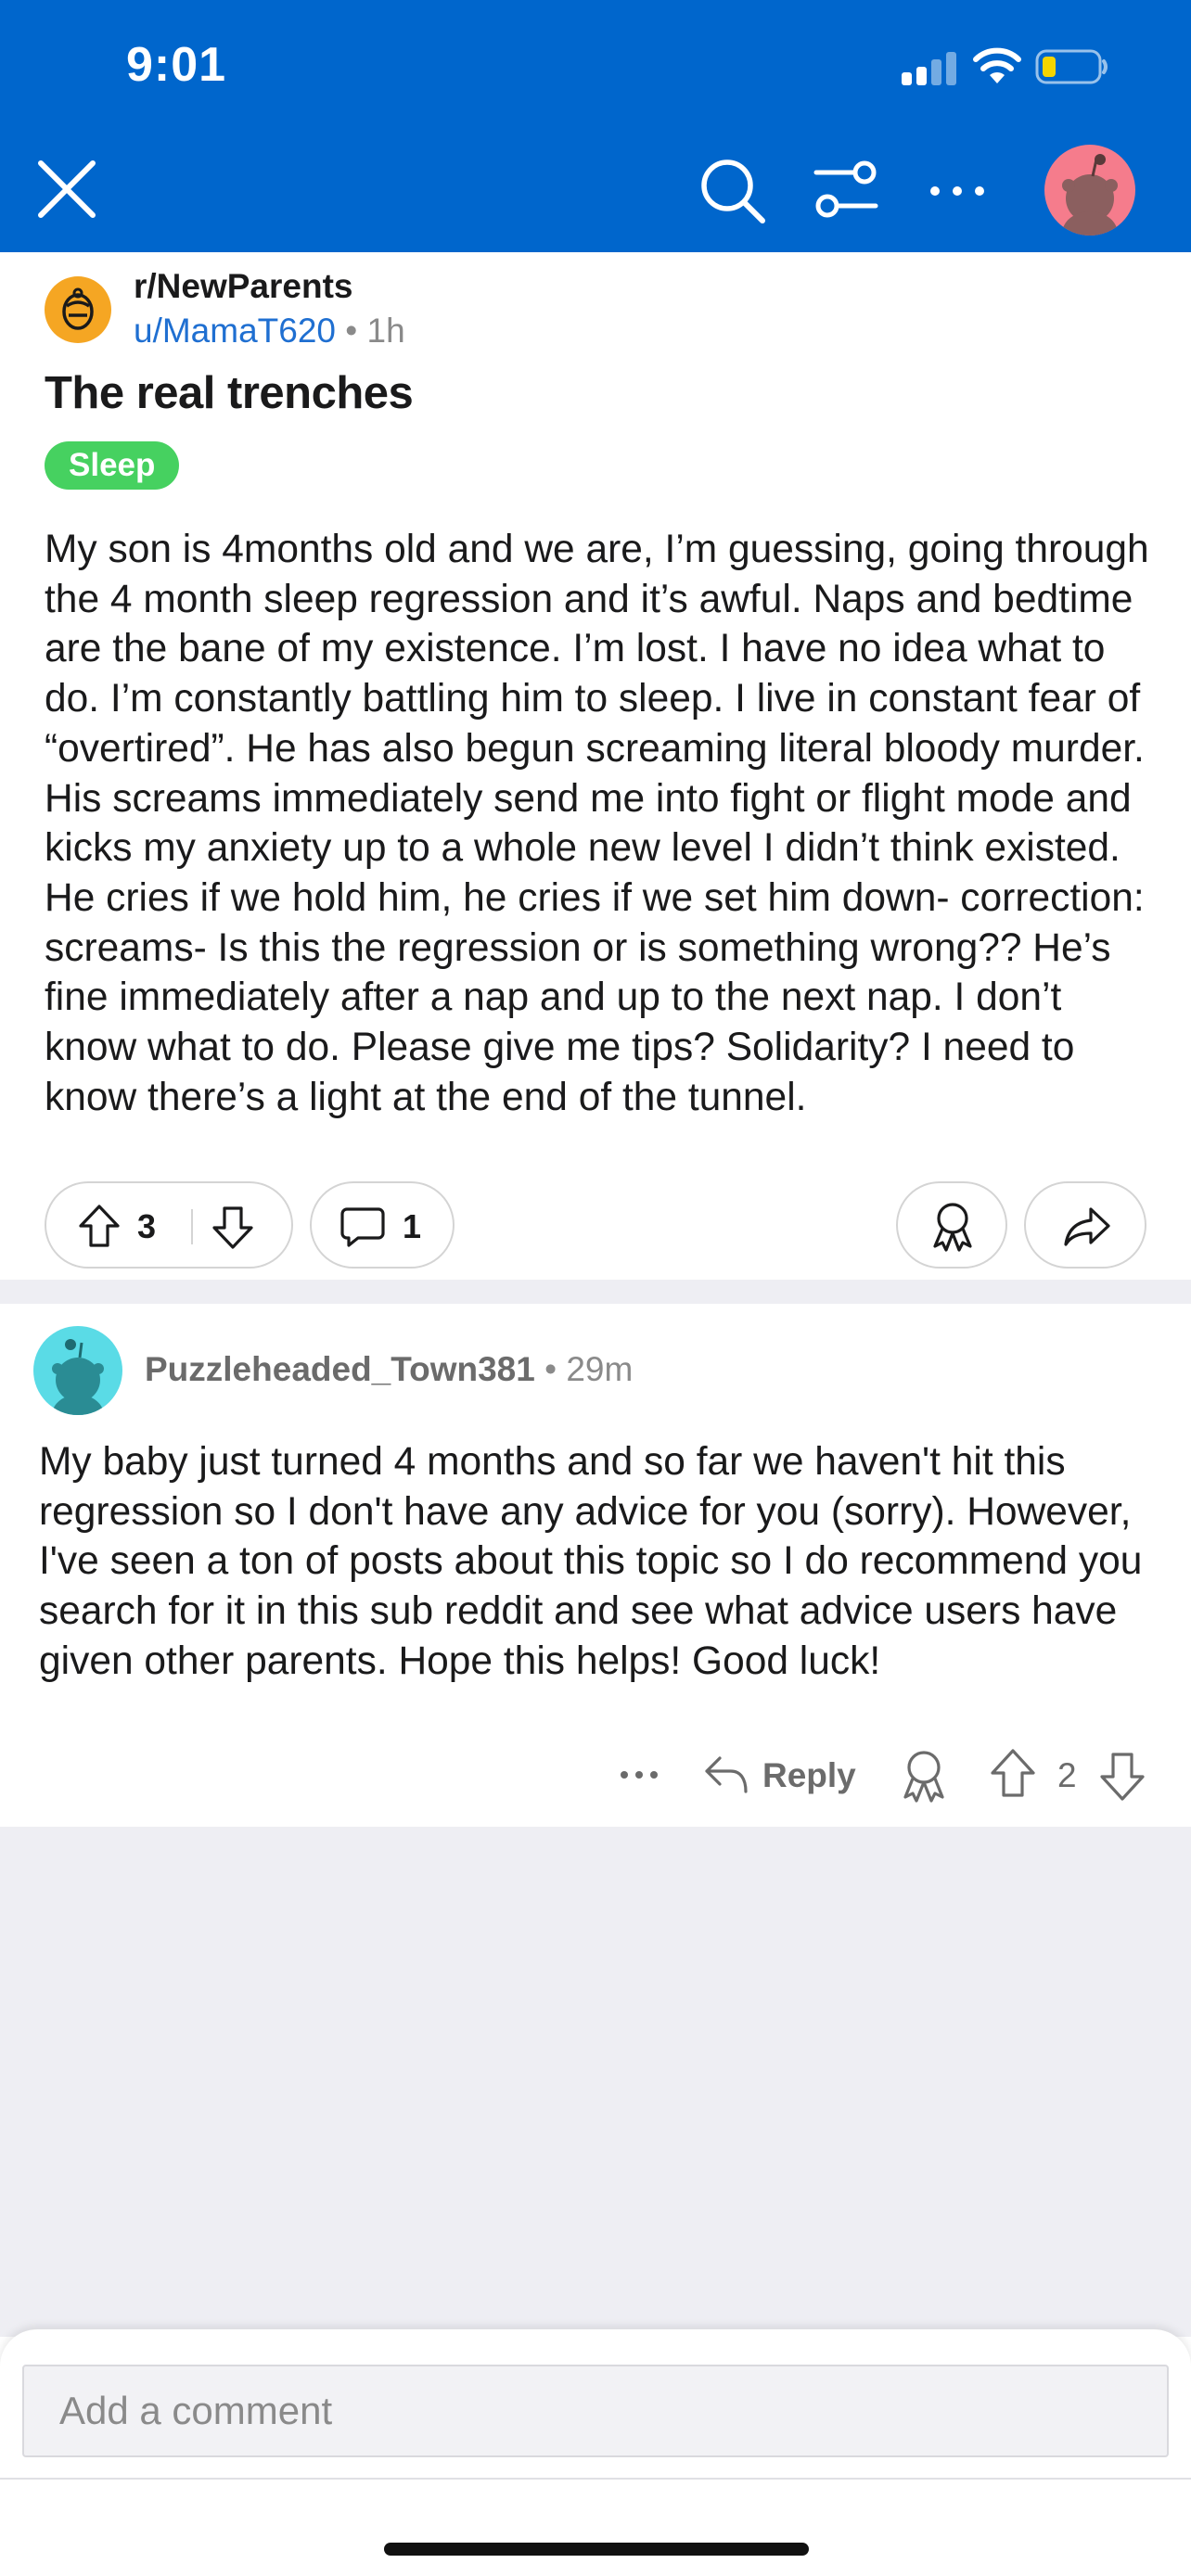 The width and height of the screenshot is (1191, 2576). Describe the element at coordinates (412, 1226) in the screenshot. I see `post-comment-count: 1` at that location.